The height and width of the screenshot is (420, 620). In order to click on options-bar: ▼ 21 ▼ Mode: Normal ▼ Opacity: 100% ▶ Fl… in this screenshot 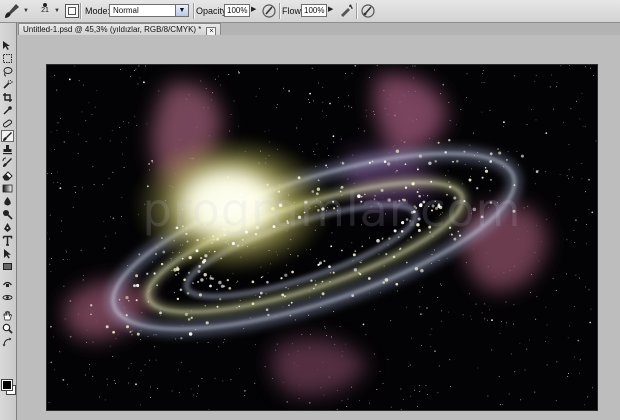, I will do `click(310, 11)`.